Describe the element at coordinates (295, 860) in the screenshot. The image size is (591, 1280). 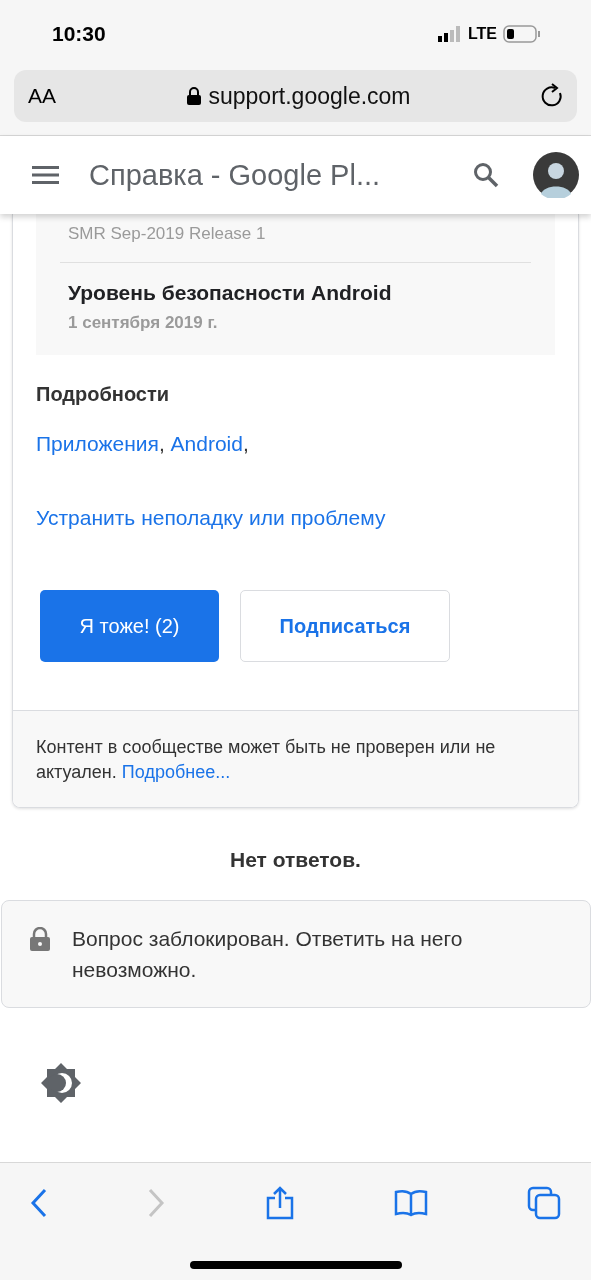
I see `no-answers-text: Нет ответов.` at that location.